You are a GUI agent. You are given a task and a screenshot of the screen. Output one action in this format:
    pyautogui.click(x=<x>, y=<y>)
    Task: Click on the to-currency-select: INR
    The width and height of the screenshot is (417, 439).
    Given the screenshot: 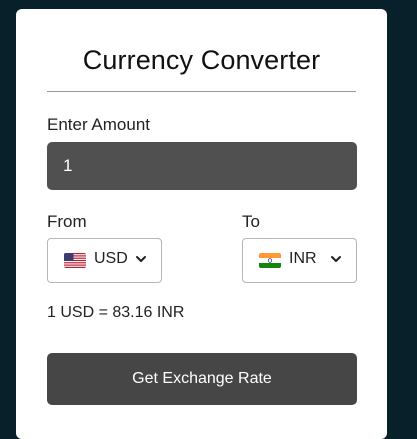 What is the action you would take?
    pyautogui.click(x=299, y=260)
    